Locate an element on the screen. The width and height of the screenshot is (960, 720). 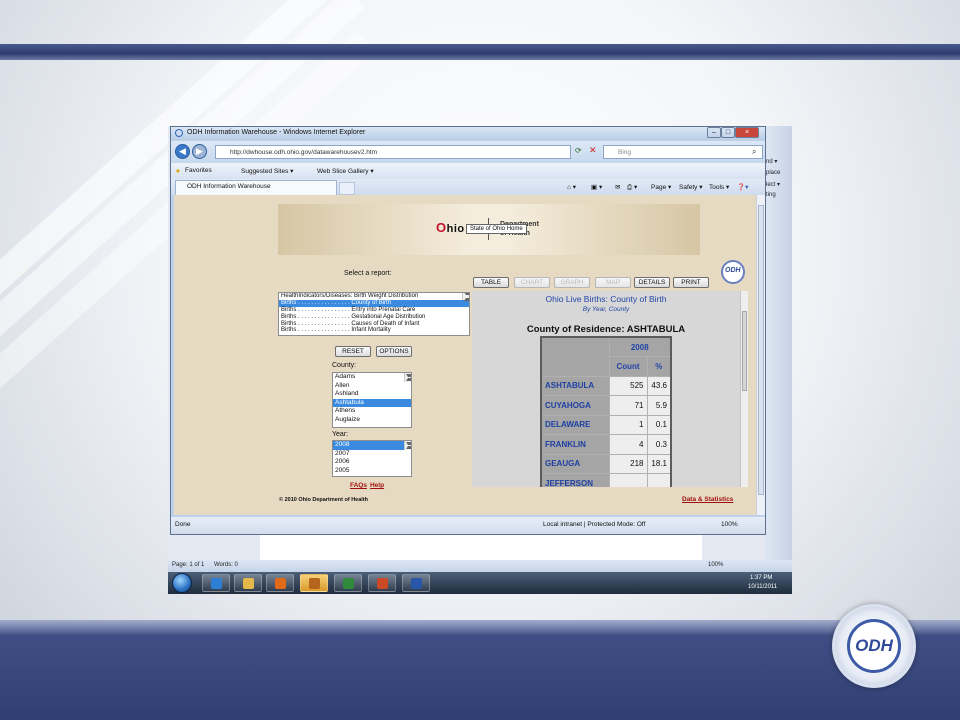
safety-menu: Safety ▾ is located at coordinates (691, 187).